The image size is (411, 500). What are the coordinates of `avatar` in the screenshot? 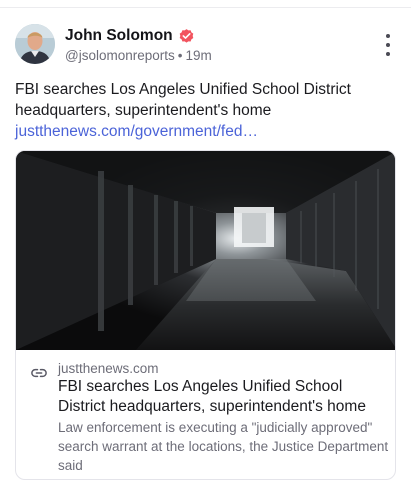 It's located at (35, 44).